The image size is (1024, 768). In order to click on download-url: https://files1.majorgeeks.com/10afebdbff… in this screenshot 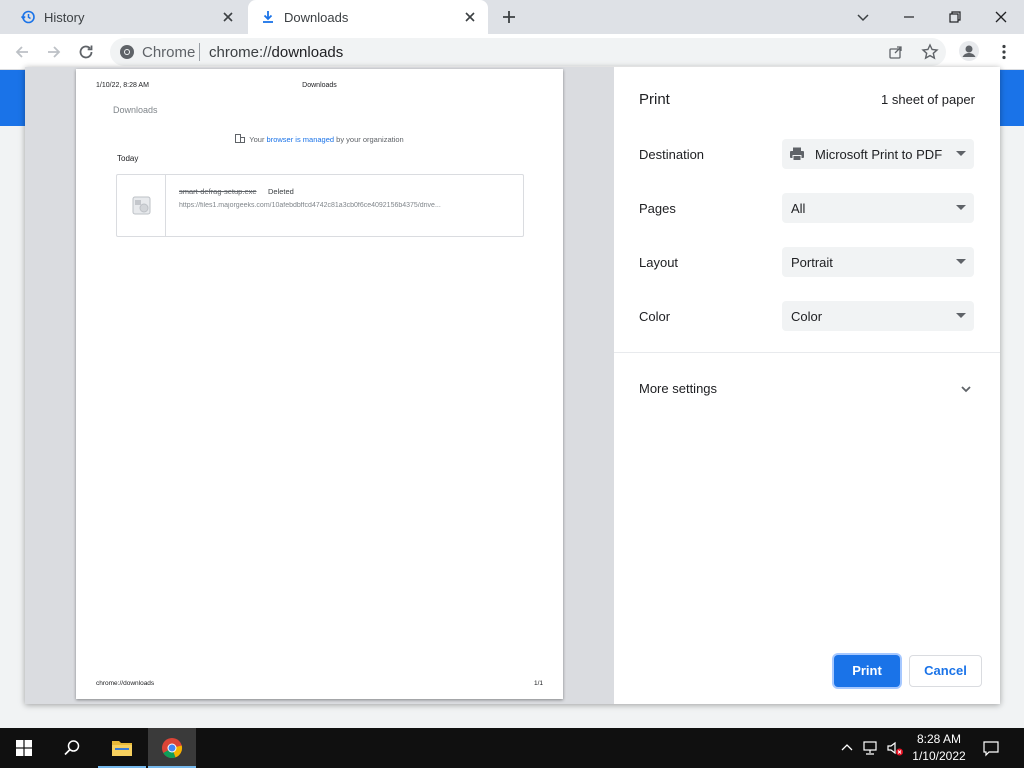, I will do `click(310, 205)`.